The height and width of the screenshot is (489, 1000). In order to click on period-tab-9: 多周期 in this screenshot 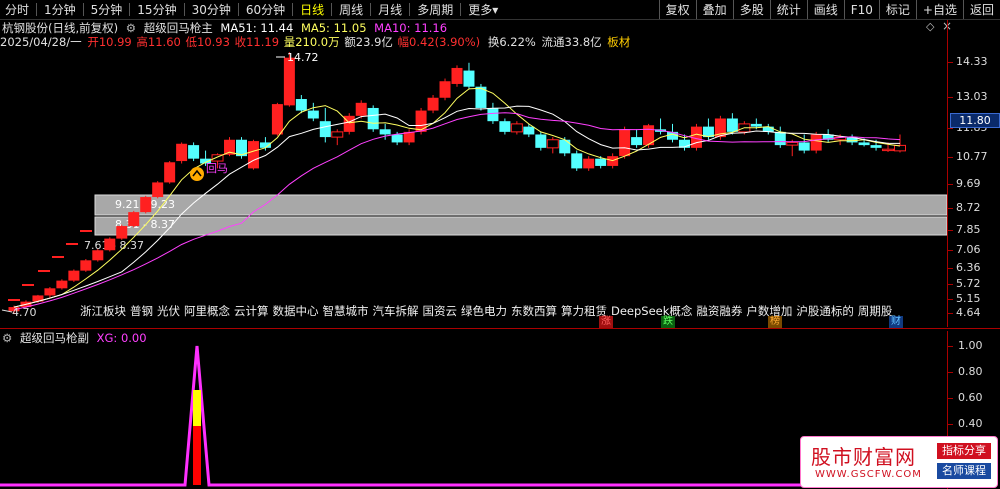, I will do `click(435, 9)`.